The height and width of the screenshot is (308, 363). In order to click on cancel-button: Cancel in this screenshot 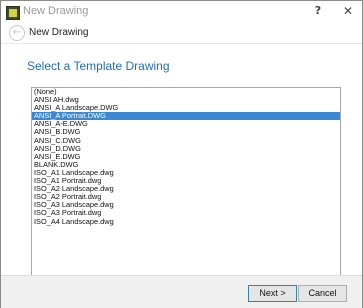, I will do `click(322, 293)`.